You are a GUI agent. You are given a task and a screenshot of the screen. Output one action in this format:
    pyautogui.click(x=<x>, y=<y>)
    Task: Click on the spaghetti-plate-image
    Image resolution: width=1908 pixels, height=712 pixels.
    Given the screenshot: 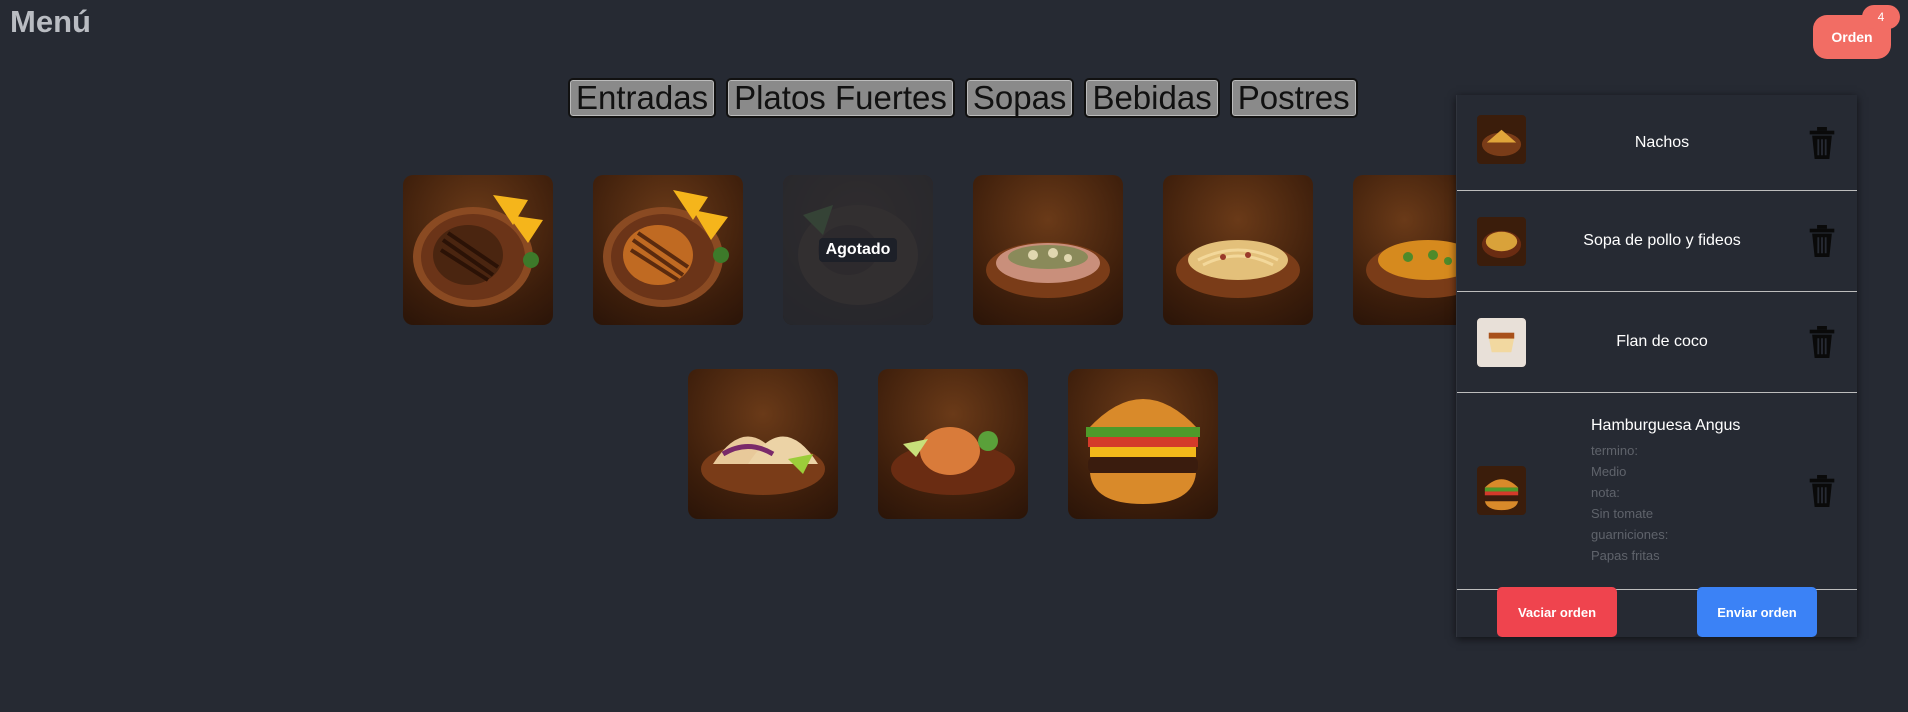 What is the action you would take?
    pyautogui.click(x=1238, y=269)
    